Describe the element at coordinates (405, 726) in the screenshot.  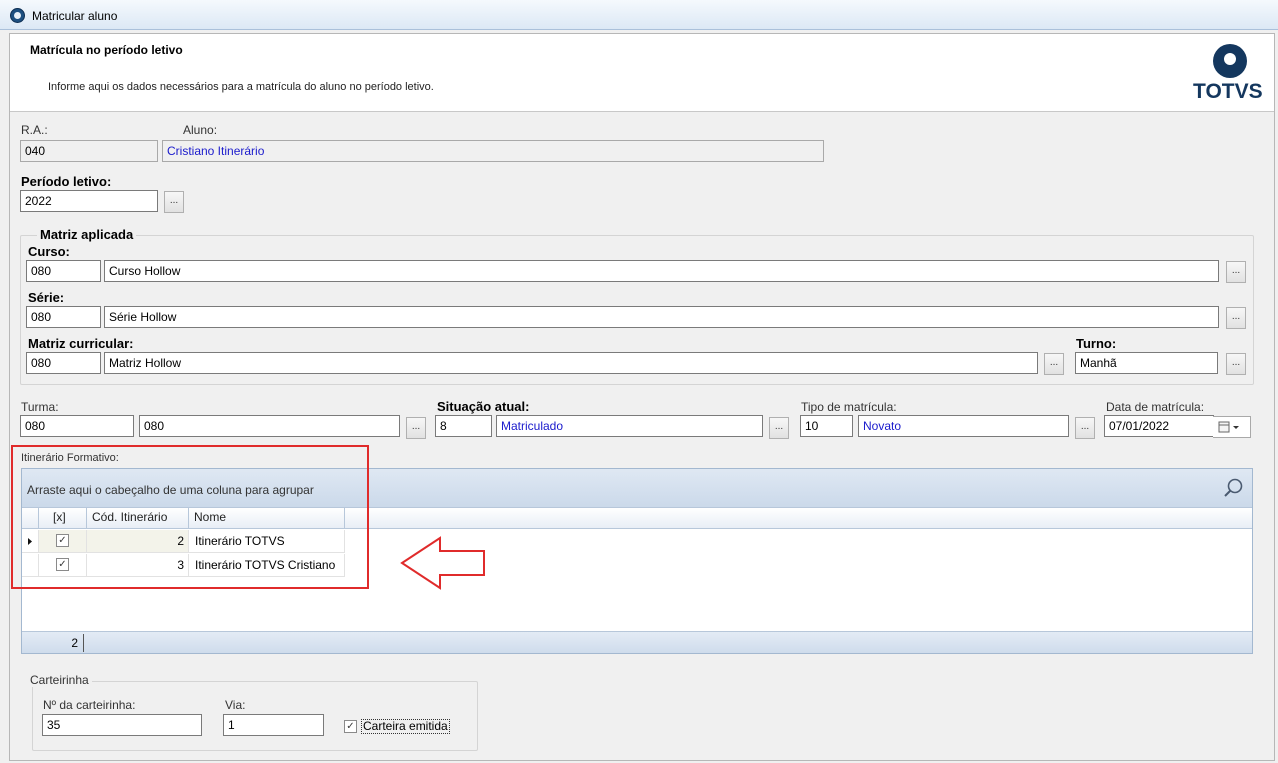
I see `carteira-emitida-label: Carteira emitida` at that location.